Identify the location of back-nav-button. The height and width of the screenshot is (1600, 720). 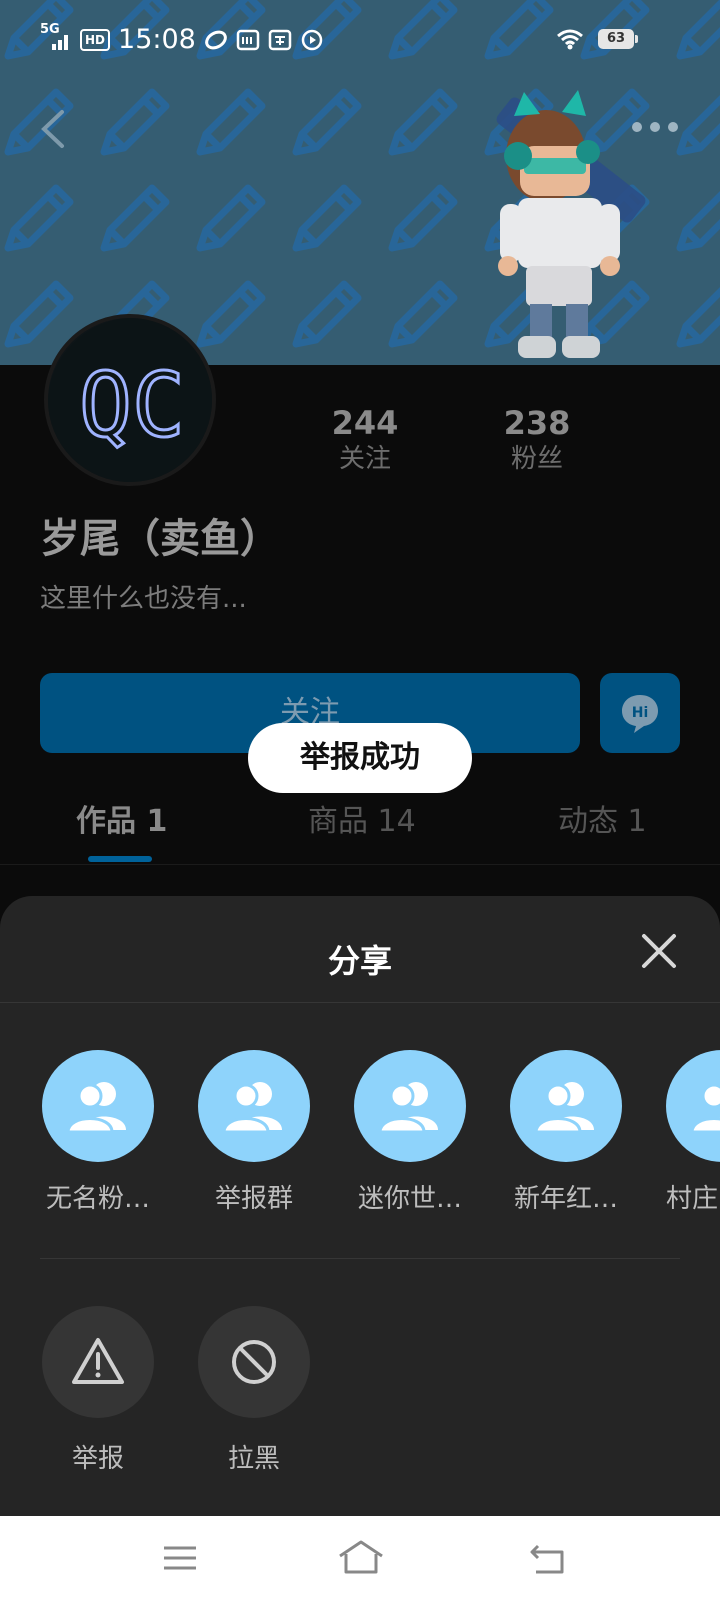
(548, 1558).